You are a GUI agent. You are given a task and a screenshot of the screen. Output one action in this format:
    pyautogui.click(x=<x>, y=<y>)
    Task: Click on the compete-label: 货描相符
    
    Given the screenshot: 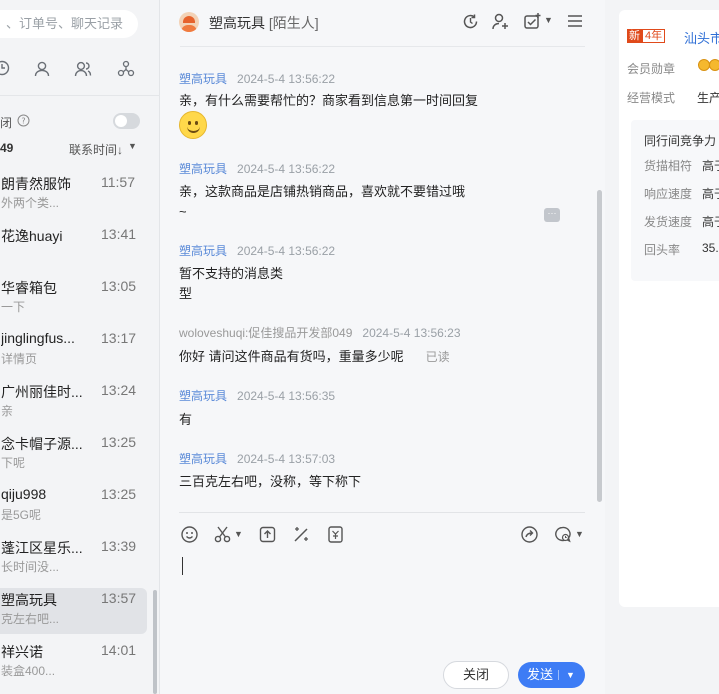 What is the action you would take?
    pyautogui.click(x=668, y=166)
    